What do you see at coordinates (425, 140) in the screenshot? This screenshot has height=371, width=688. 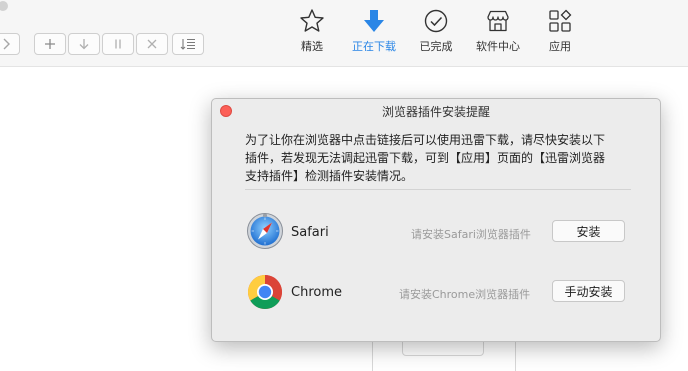 I see `description-line: 为了让你在浏览器中点击链接后可以使用迅雷下载，请尽快安装以下` at bounding box center [425, 140].